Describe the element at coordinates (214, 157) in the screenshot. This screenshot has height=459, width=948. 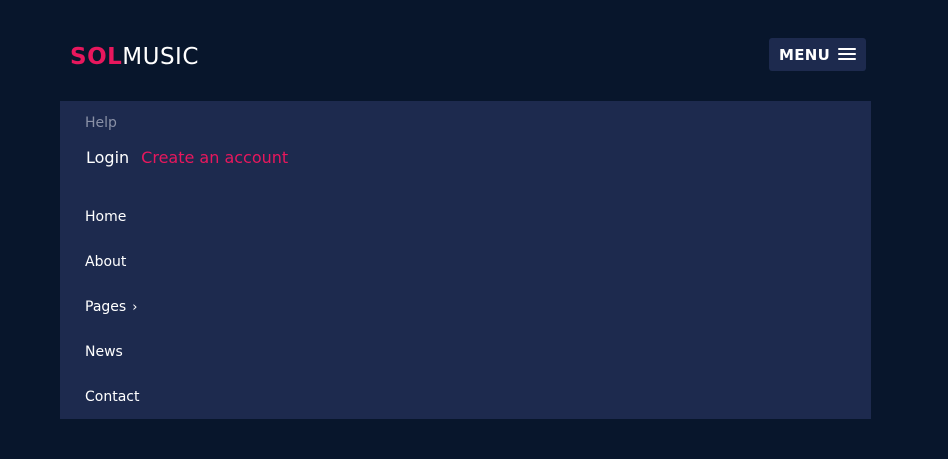
I see `create-account-link: Create an account` at that location.